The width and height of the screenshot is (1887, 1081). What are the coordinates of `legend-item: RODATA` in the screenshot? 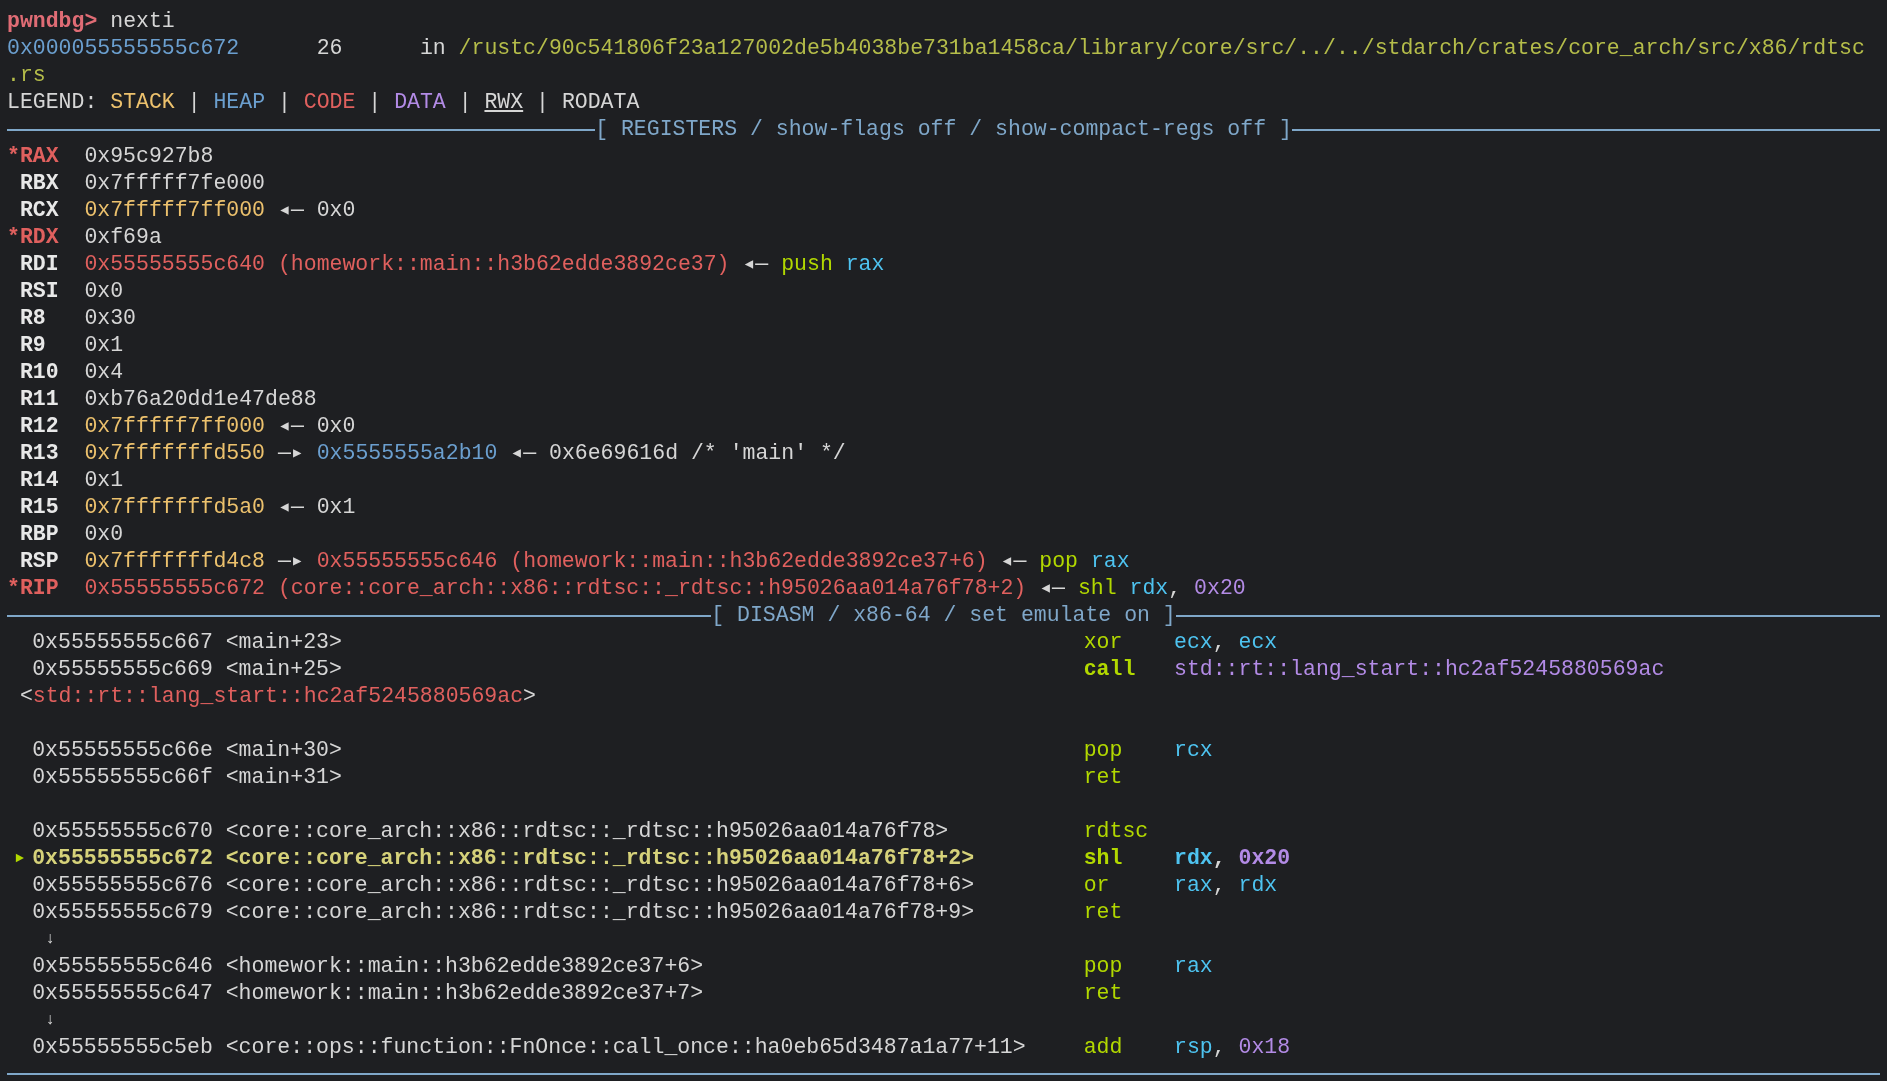 It's located at (600, 102).